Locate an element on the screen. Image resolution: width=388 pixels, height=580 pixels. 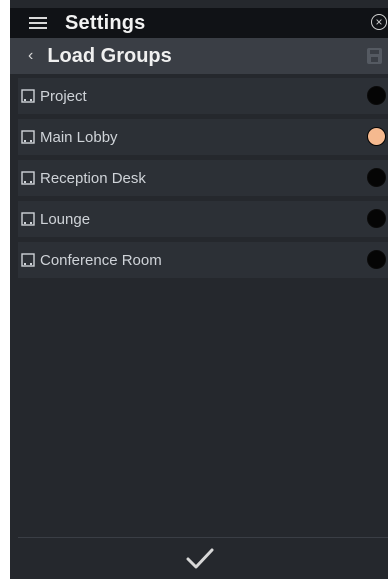
hamburger-icon is located at coordinates (38, 23).